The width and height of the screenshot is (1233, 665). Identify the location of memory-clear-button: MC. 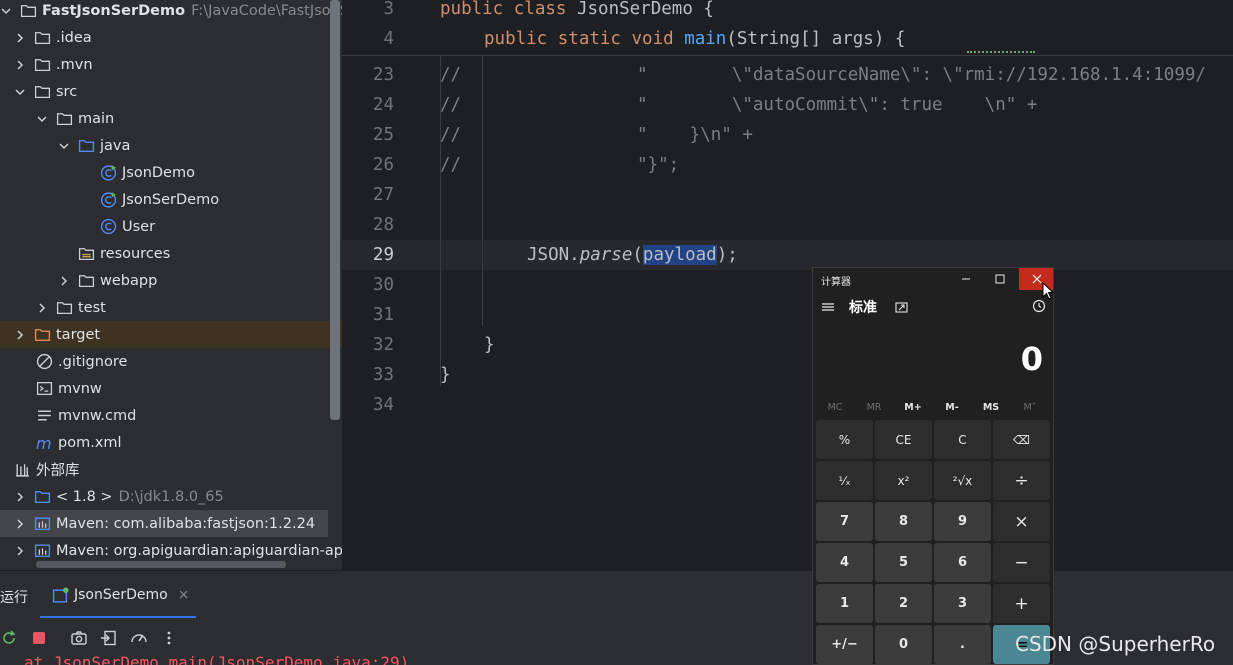
(835, 407).